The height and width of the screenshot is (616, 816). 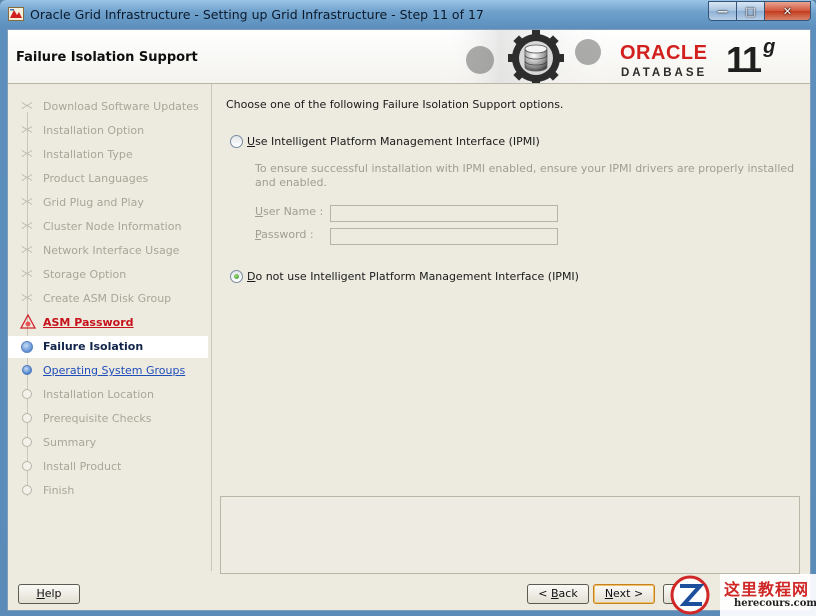 I want to click on nav-step-finish: Finish, so click(x=108, y=491).